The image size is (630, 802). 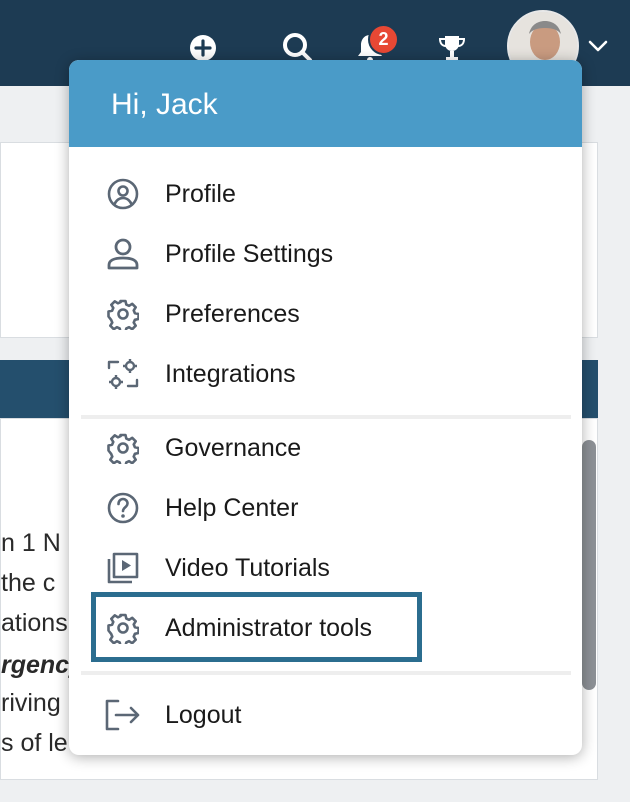 What do you see at coordinates (589, 565) in the screenshot?
I see `scrollbar-thumb` at bounding box center [589, 565].